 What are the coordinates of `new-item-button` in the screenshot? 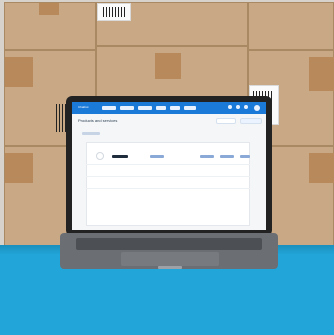 It's located at (251, 121).